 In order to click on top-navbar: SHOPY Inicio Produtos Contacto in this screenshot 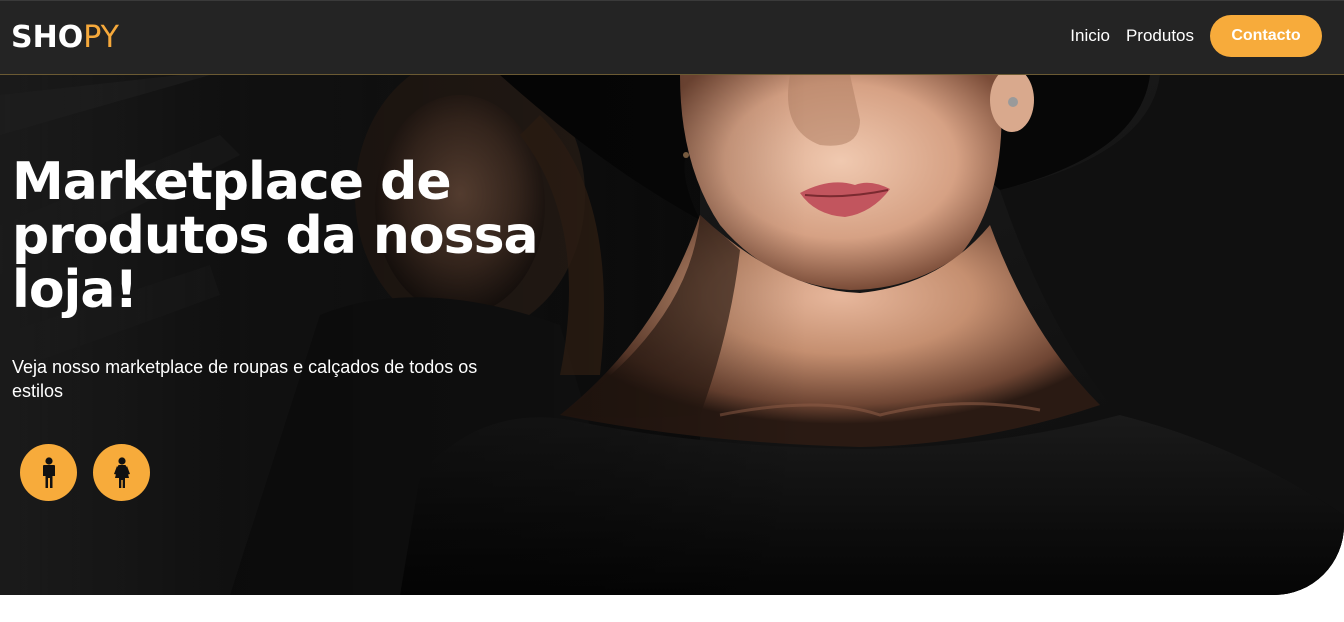, I will do `click(672, 37)`.